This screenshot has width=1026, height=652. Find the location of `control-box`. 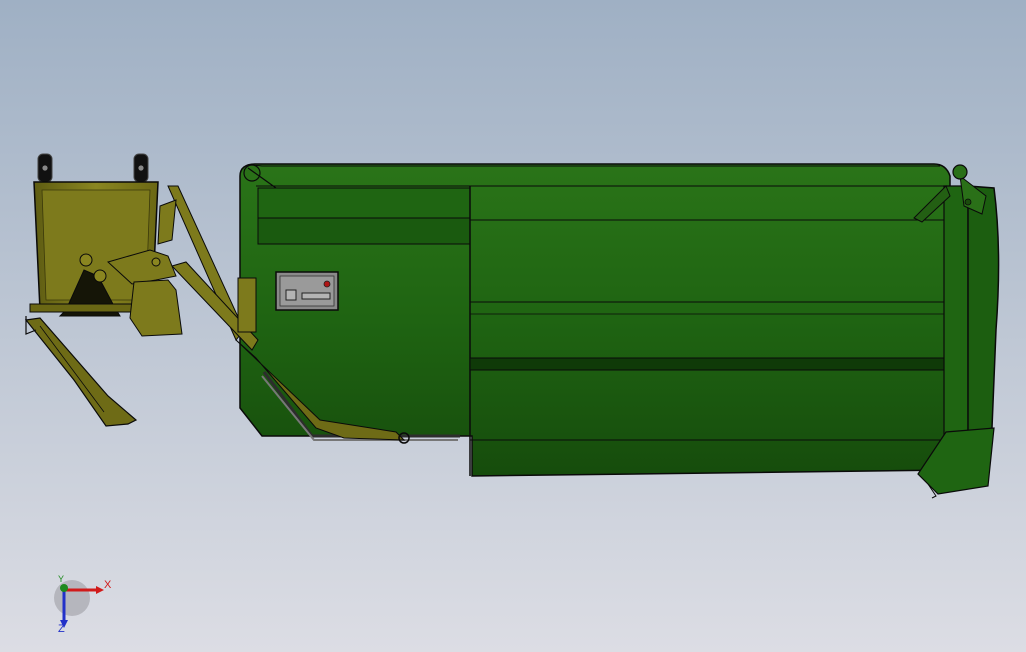

control-box is located at coordinates (307, 291).